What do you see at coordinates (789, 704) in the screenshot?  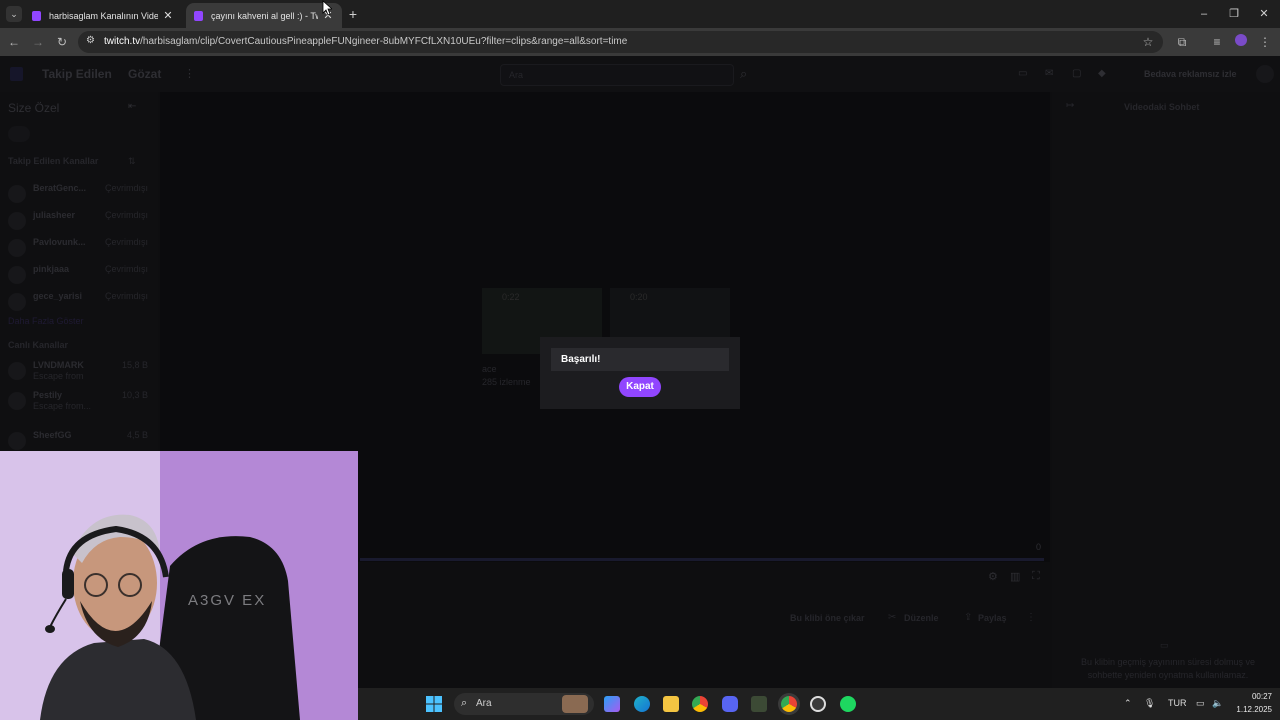 I see `chrome-active-icon` at bounding box center [789, 704].